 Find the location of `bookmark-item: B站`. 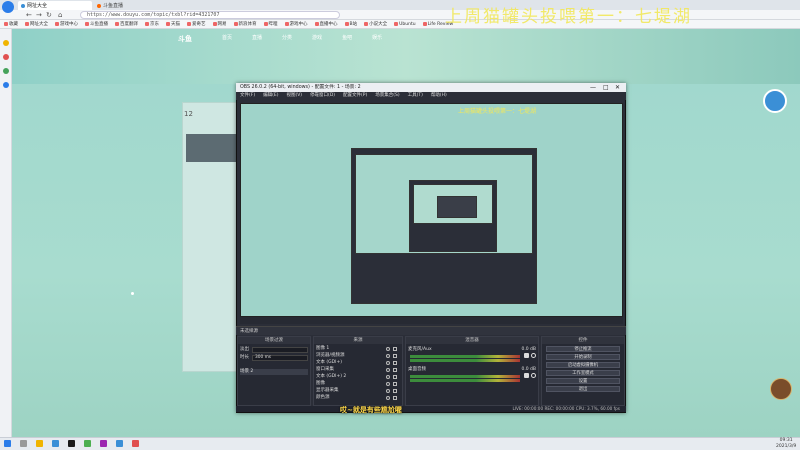

bookmark-item: B站 is located at coordinates (350, 24).